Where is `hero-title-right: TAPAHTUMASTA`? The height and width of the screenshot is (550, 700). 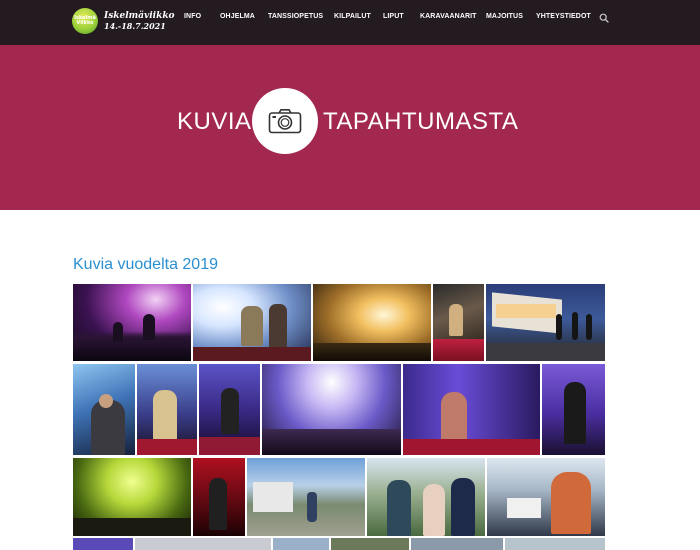
hero-title-right: TAPAHTUMASTA is located at coordinates (421, 121).